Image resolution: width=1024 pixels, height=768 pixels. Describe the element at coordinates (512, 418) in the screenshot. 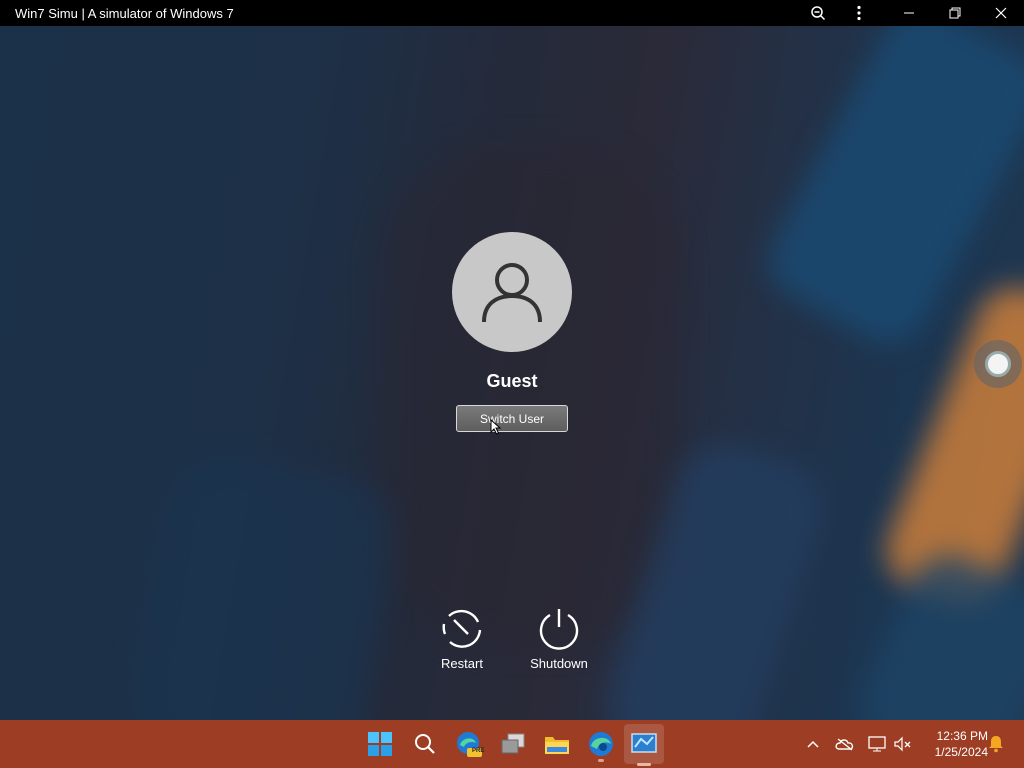

I see `switch-user-button: Switch User` at that location.